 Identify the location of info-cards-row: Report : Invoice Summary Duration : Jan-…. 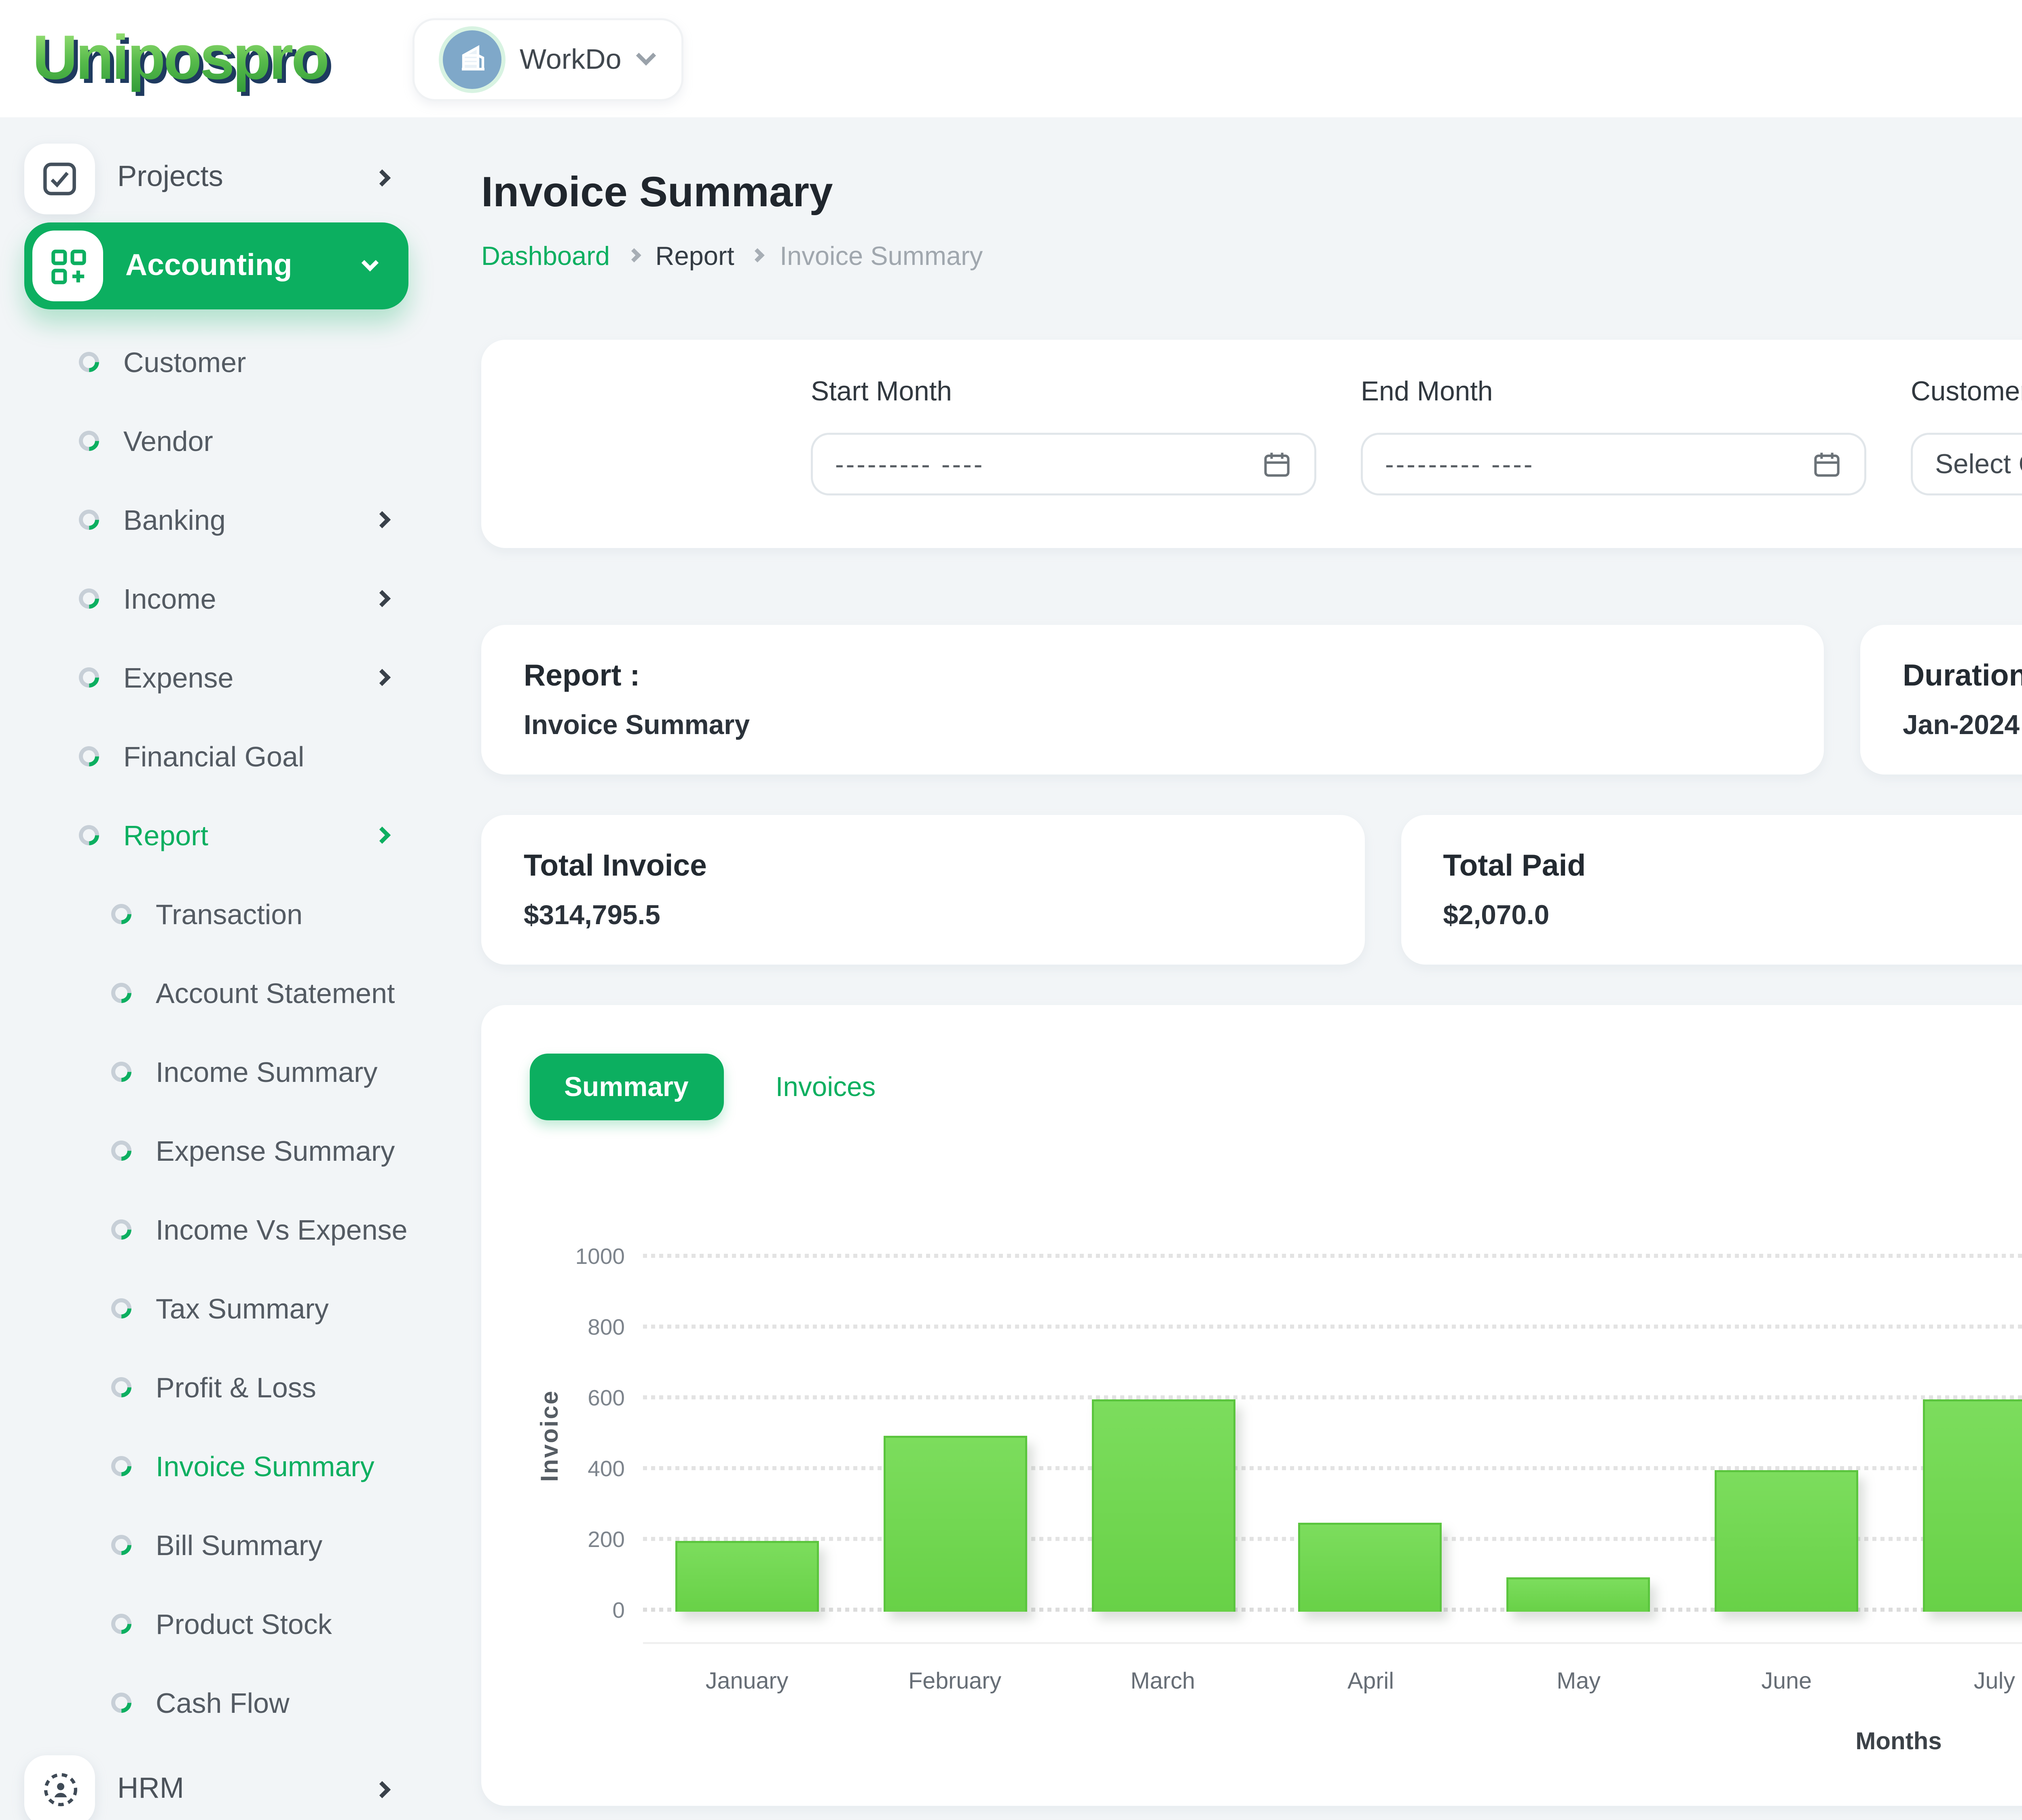
(1251, 700).